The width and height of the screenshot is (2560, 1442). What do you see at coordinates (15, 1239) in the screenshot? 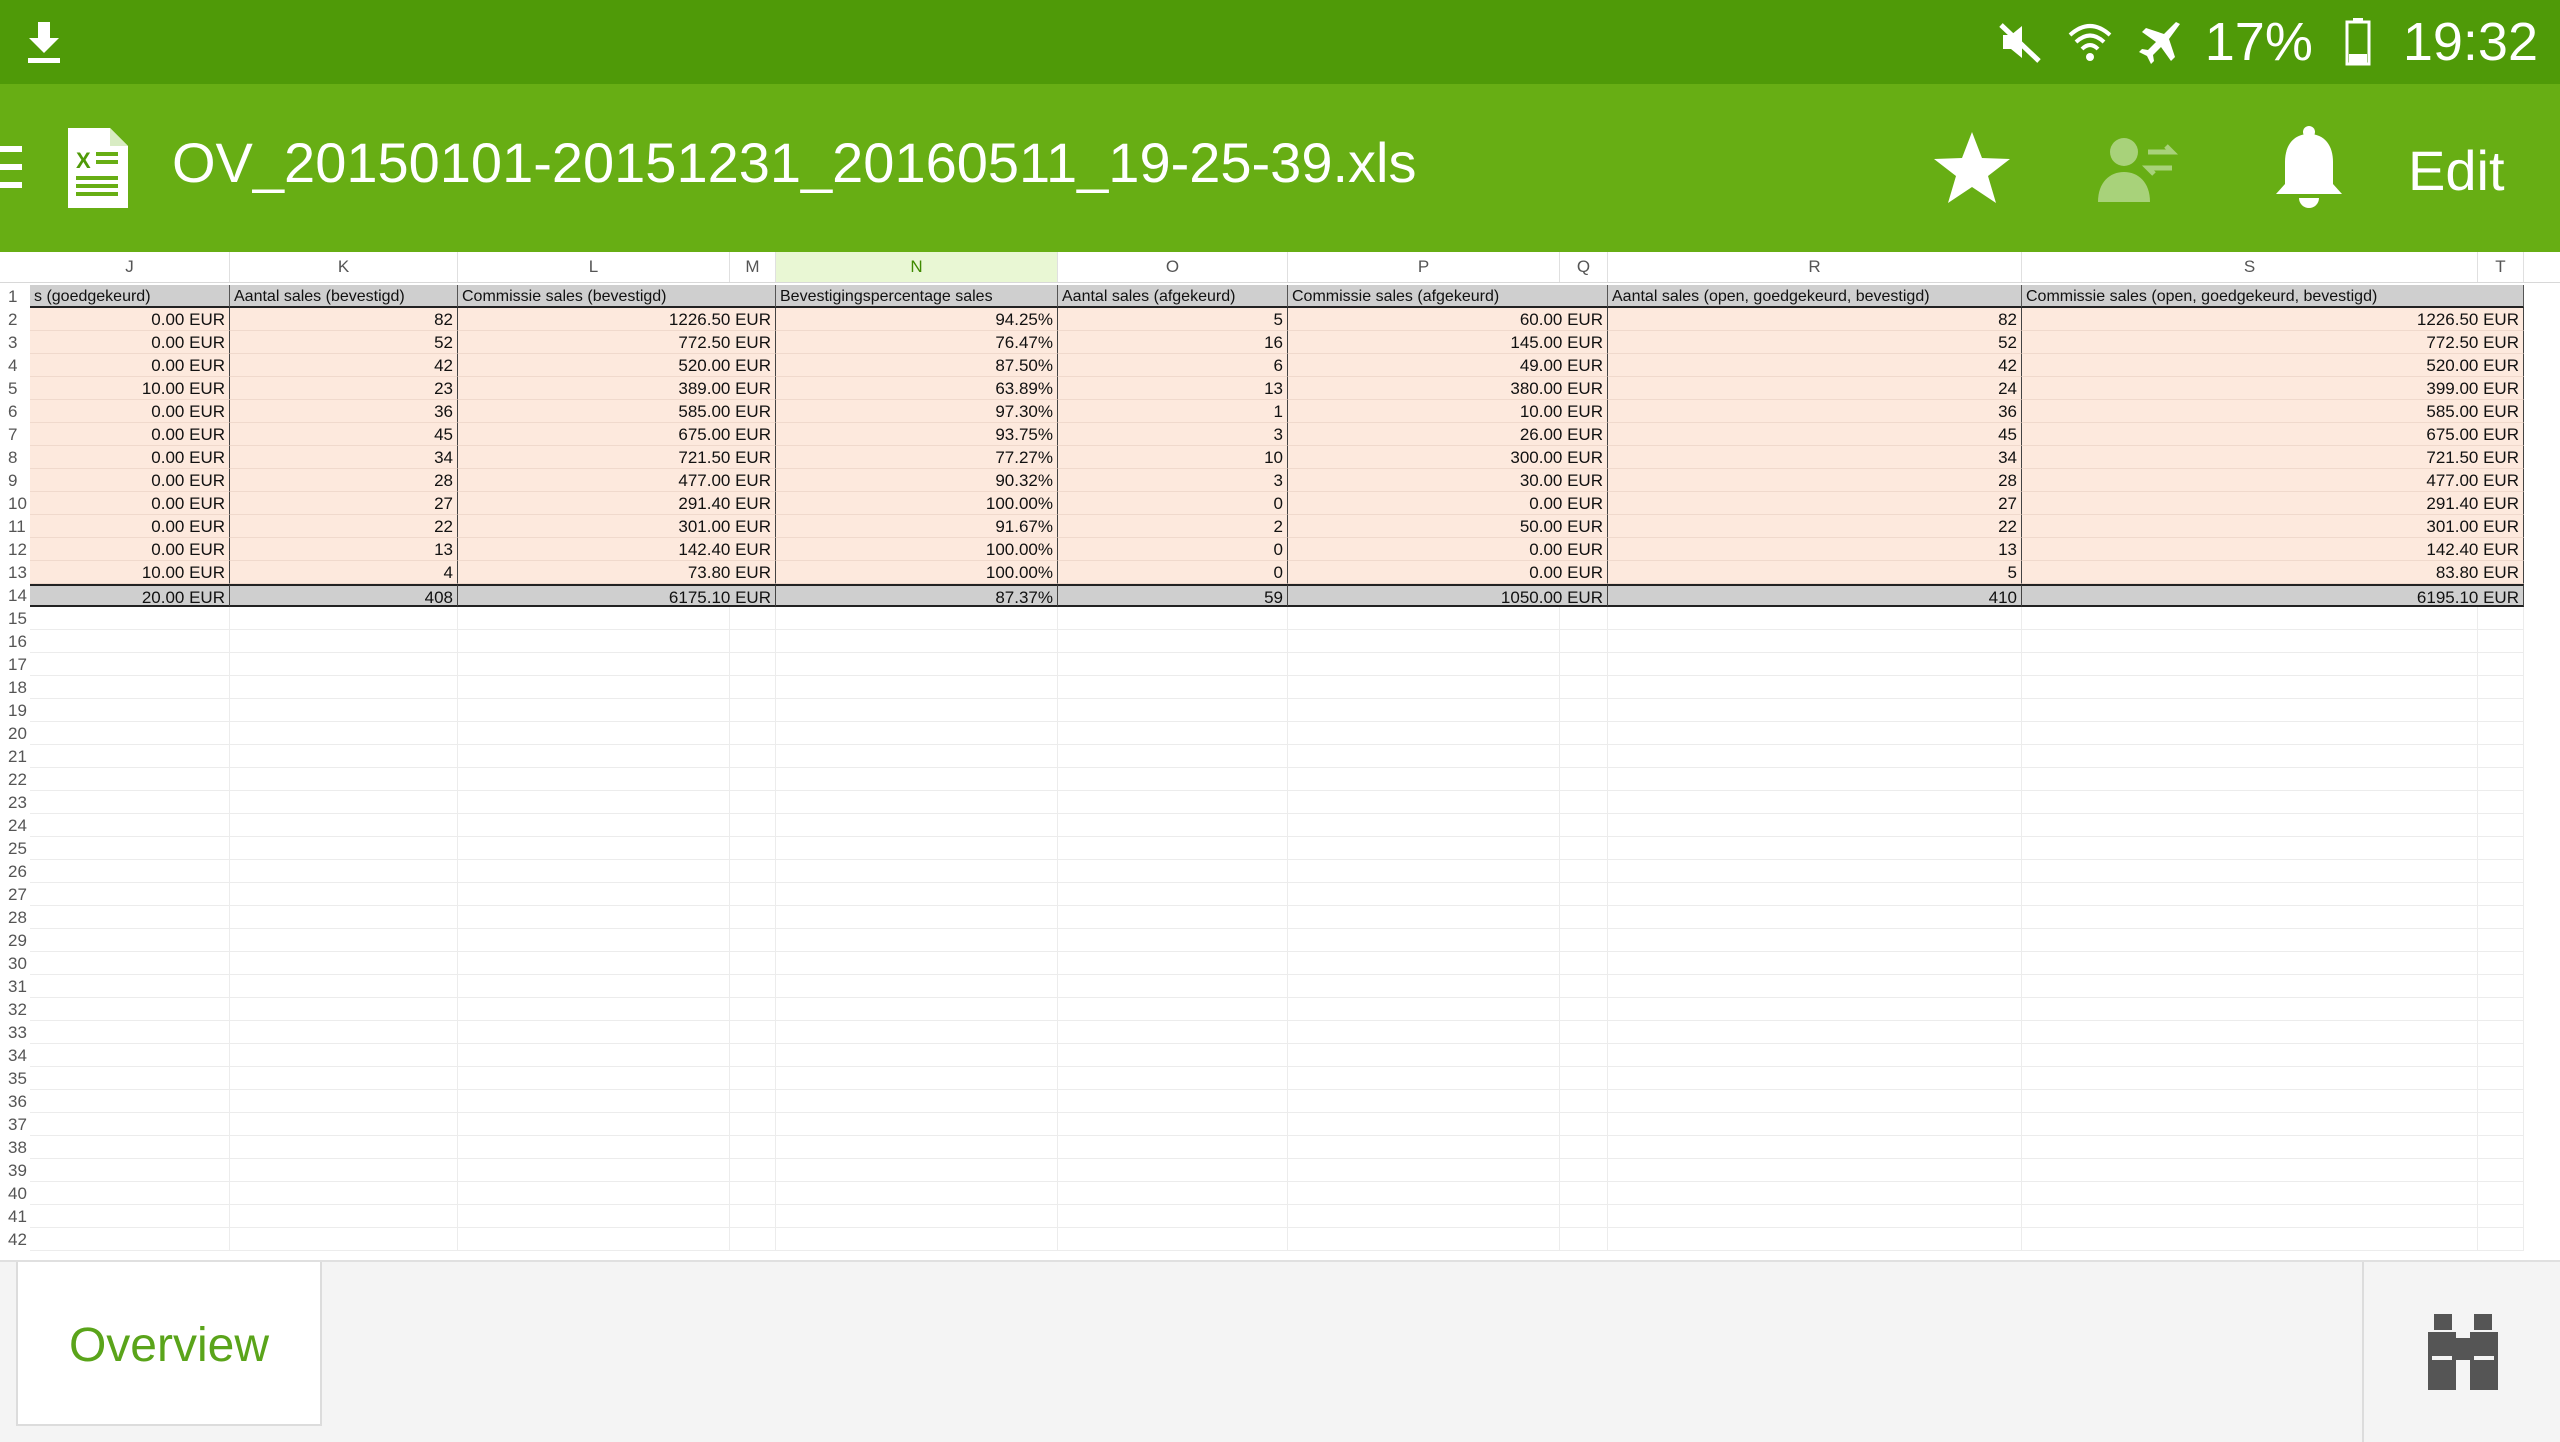
I see `row-number: 42` at bounding box center [15, 1239].